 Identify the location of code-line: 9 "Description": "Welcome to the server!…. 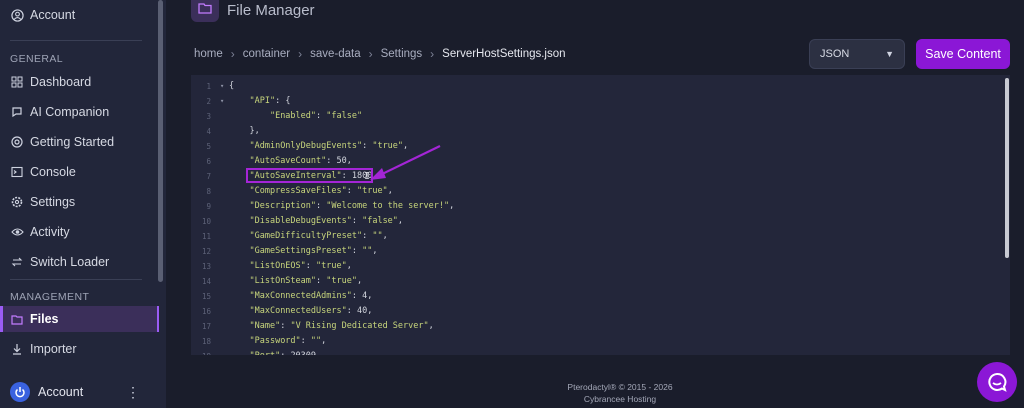
(600, 206).